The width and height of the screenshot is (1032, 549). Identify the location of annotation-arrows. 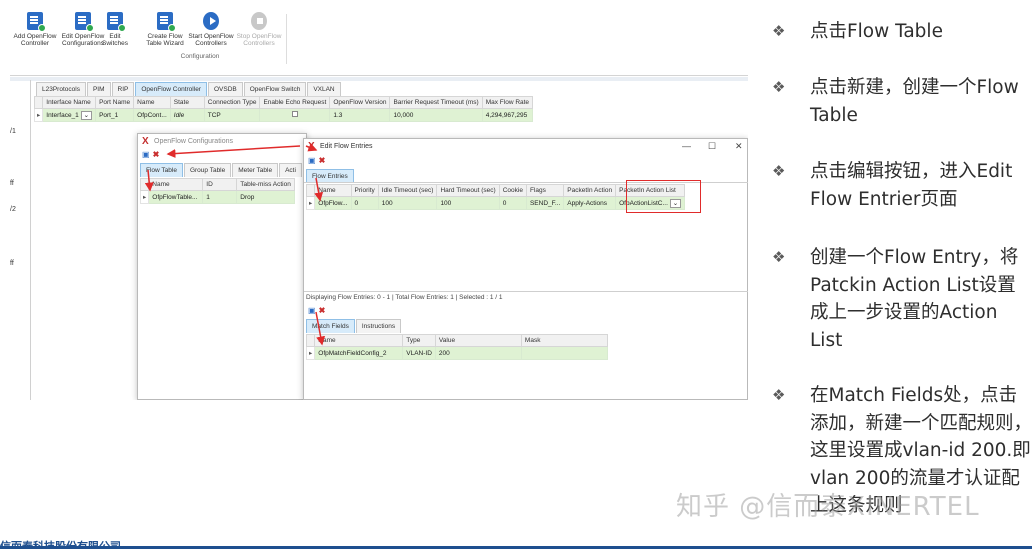
(235, 244).